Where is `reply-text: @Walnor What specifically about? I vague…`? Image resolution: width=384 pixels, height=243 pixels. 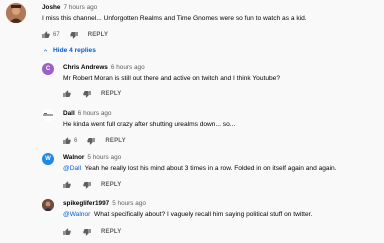
reply-text: @Walnor What specifically about? I vague… is located at coordinates (187, 214).